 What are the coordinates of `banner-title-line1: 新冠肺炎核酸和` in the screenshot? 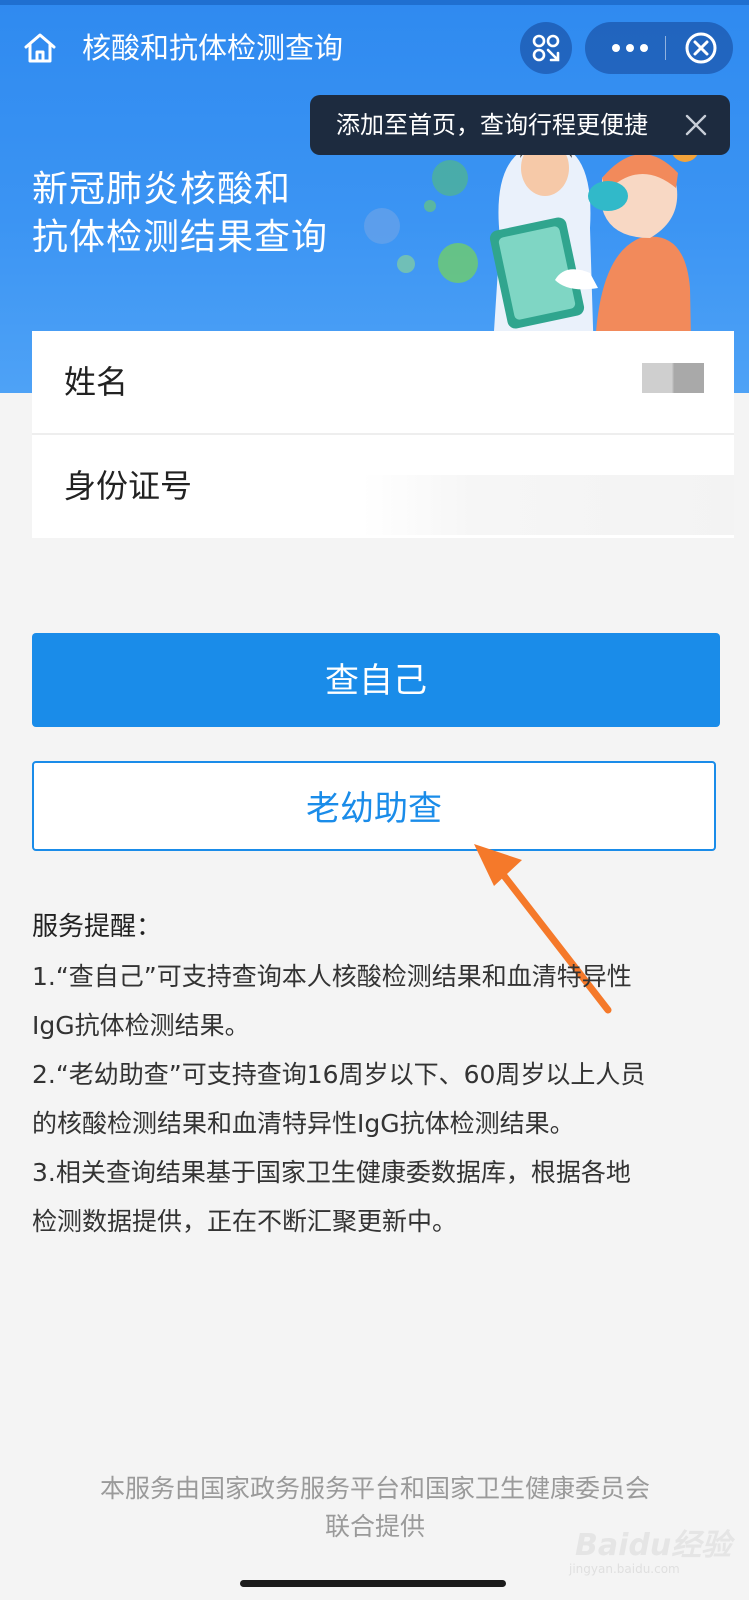 It's located at (162, 189).